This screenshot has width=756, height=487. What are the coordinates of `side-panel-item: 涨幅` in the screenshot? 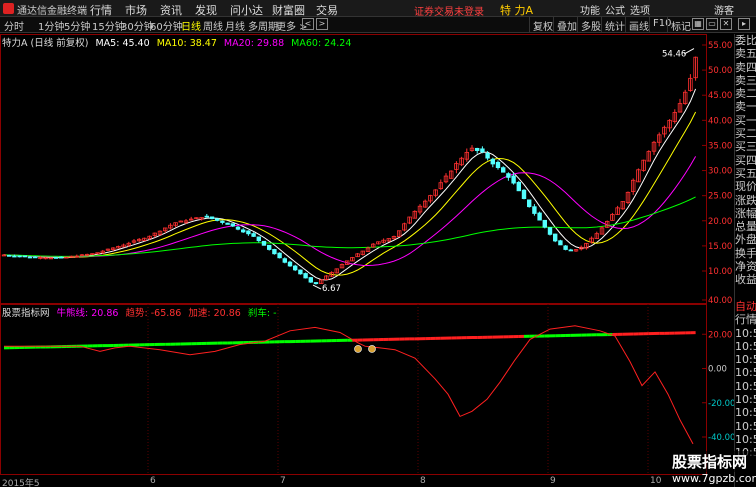 It's located at (745, 213).